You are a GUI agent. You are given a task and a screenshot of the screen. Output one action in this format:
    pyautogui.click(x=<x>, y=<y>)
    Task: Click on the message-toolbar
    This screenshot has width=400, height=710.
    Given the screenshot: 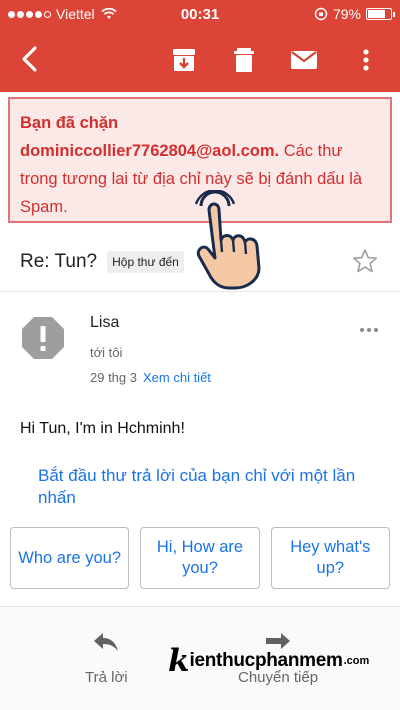 What is the action you would take?
    pyautogui.click(x=200, y=60)
    